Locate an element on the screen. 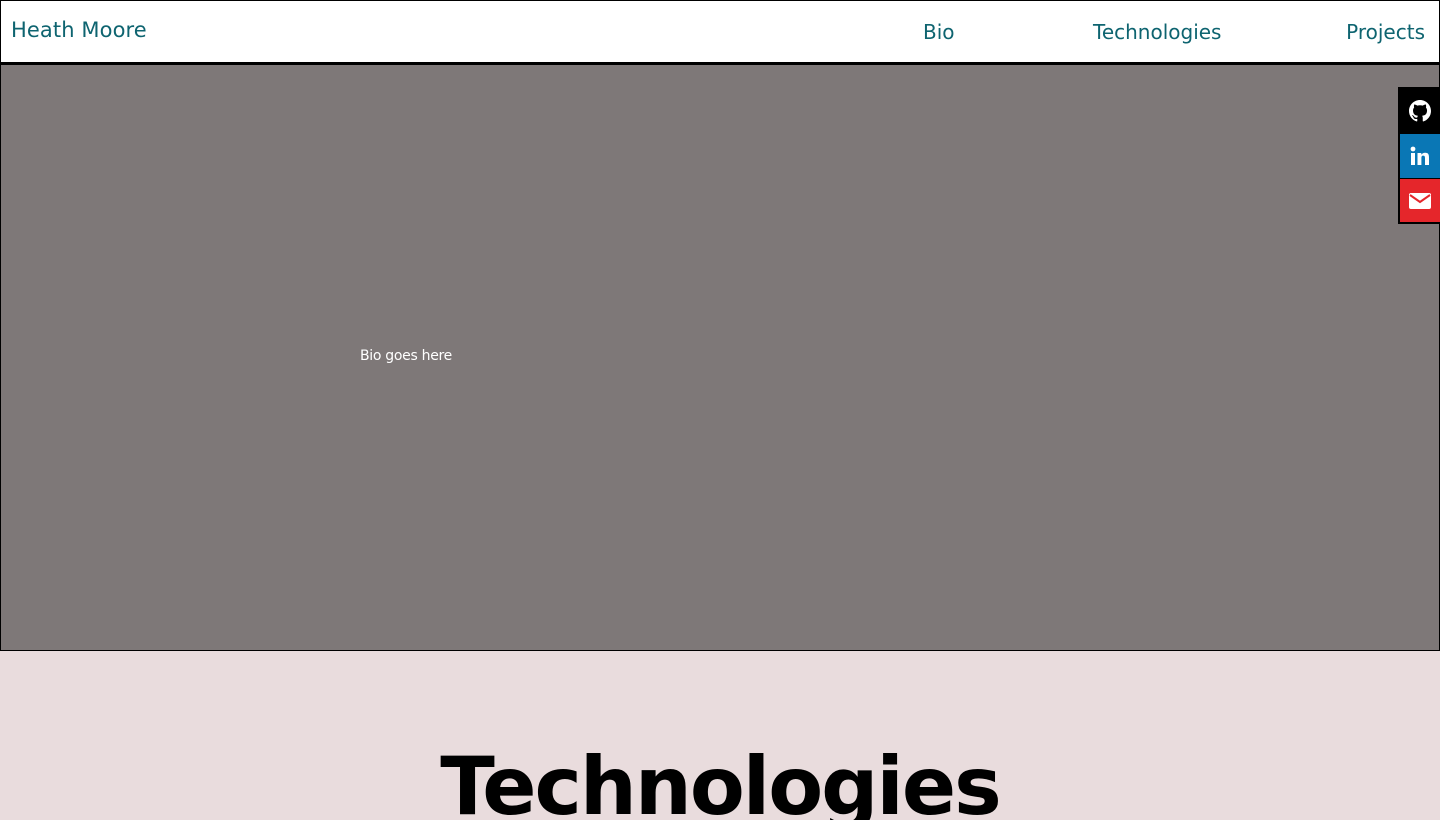  social-sidebar is located at coordinates (1419, 155).